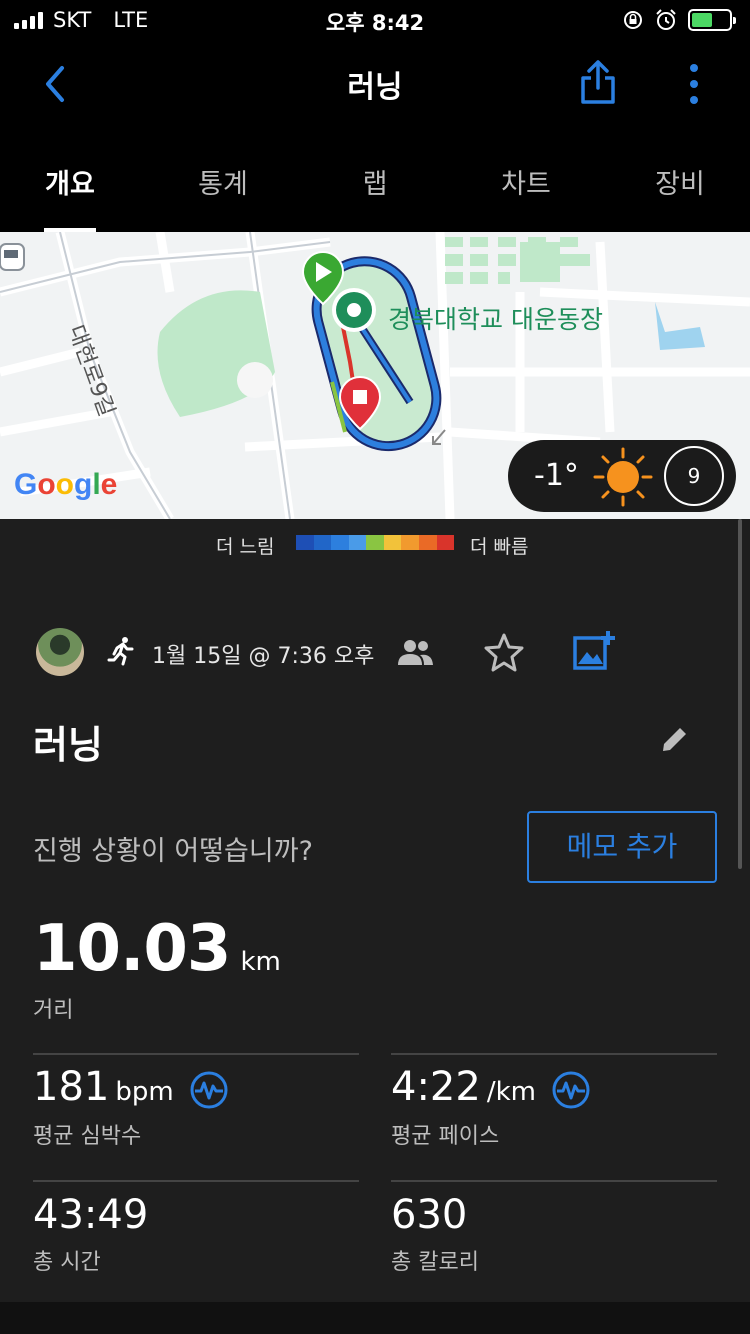 This screenshot has height=1334, width=750. I want to click on avg-pace-stat: 4:22/km, so click(491, 1090).